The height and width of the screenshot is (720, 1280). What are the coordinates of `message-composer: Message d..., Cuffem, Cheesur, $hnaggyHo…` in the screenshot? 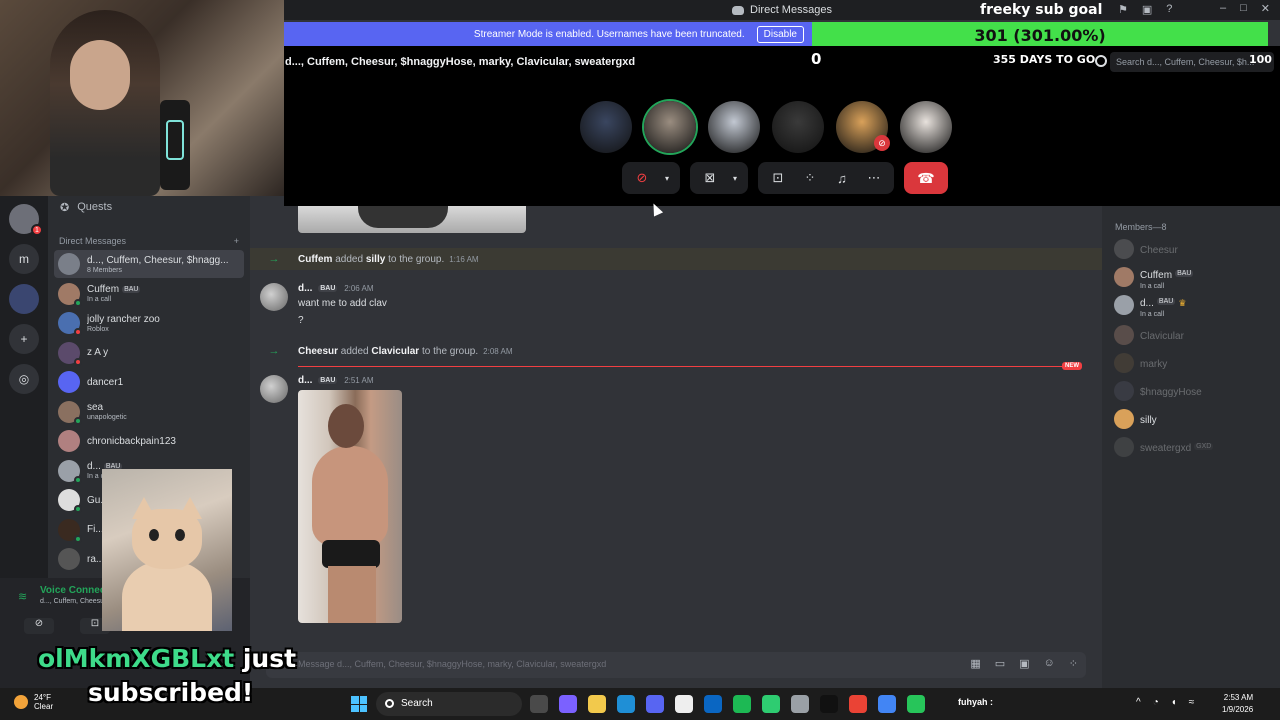 It's located at (676, 665).